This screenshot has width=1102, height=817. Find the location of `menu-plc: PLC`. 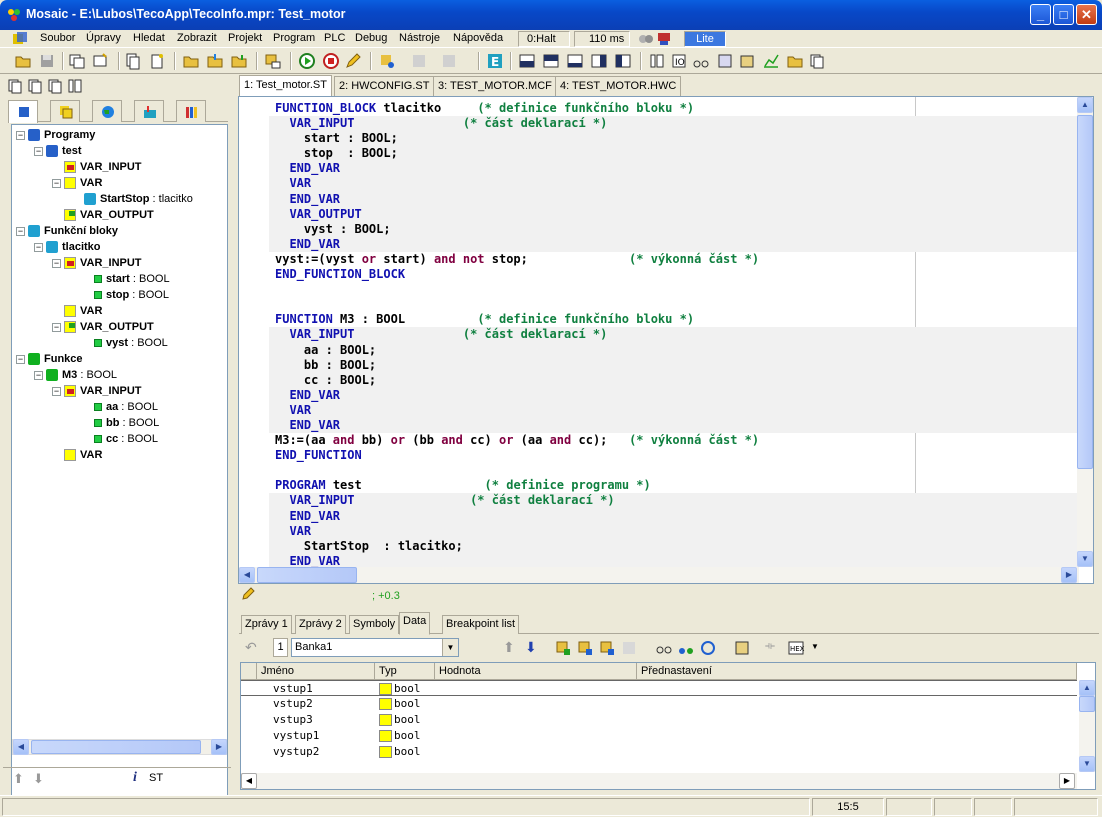

menu-plc: PLC is located at coordinates (334, 38).